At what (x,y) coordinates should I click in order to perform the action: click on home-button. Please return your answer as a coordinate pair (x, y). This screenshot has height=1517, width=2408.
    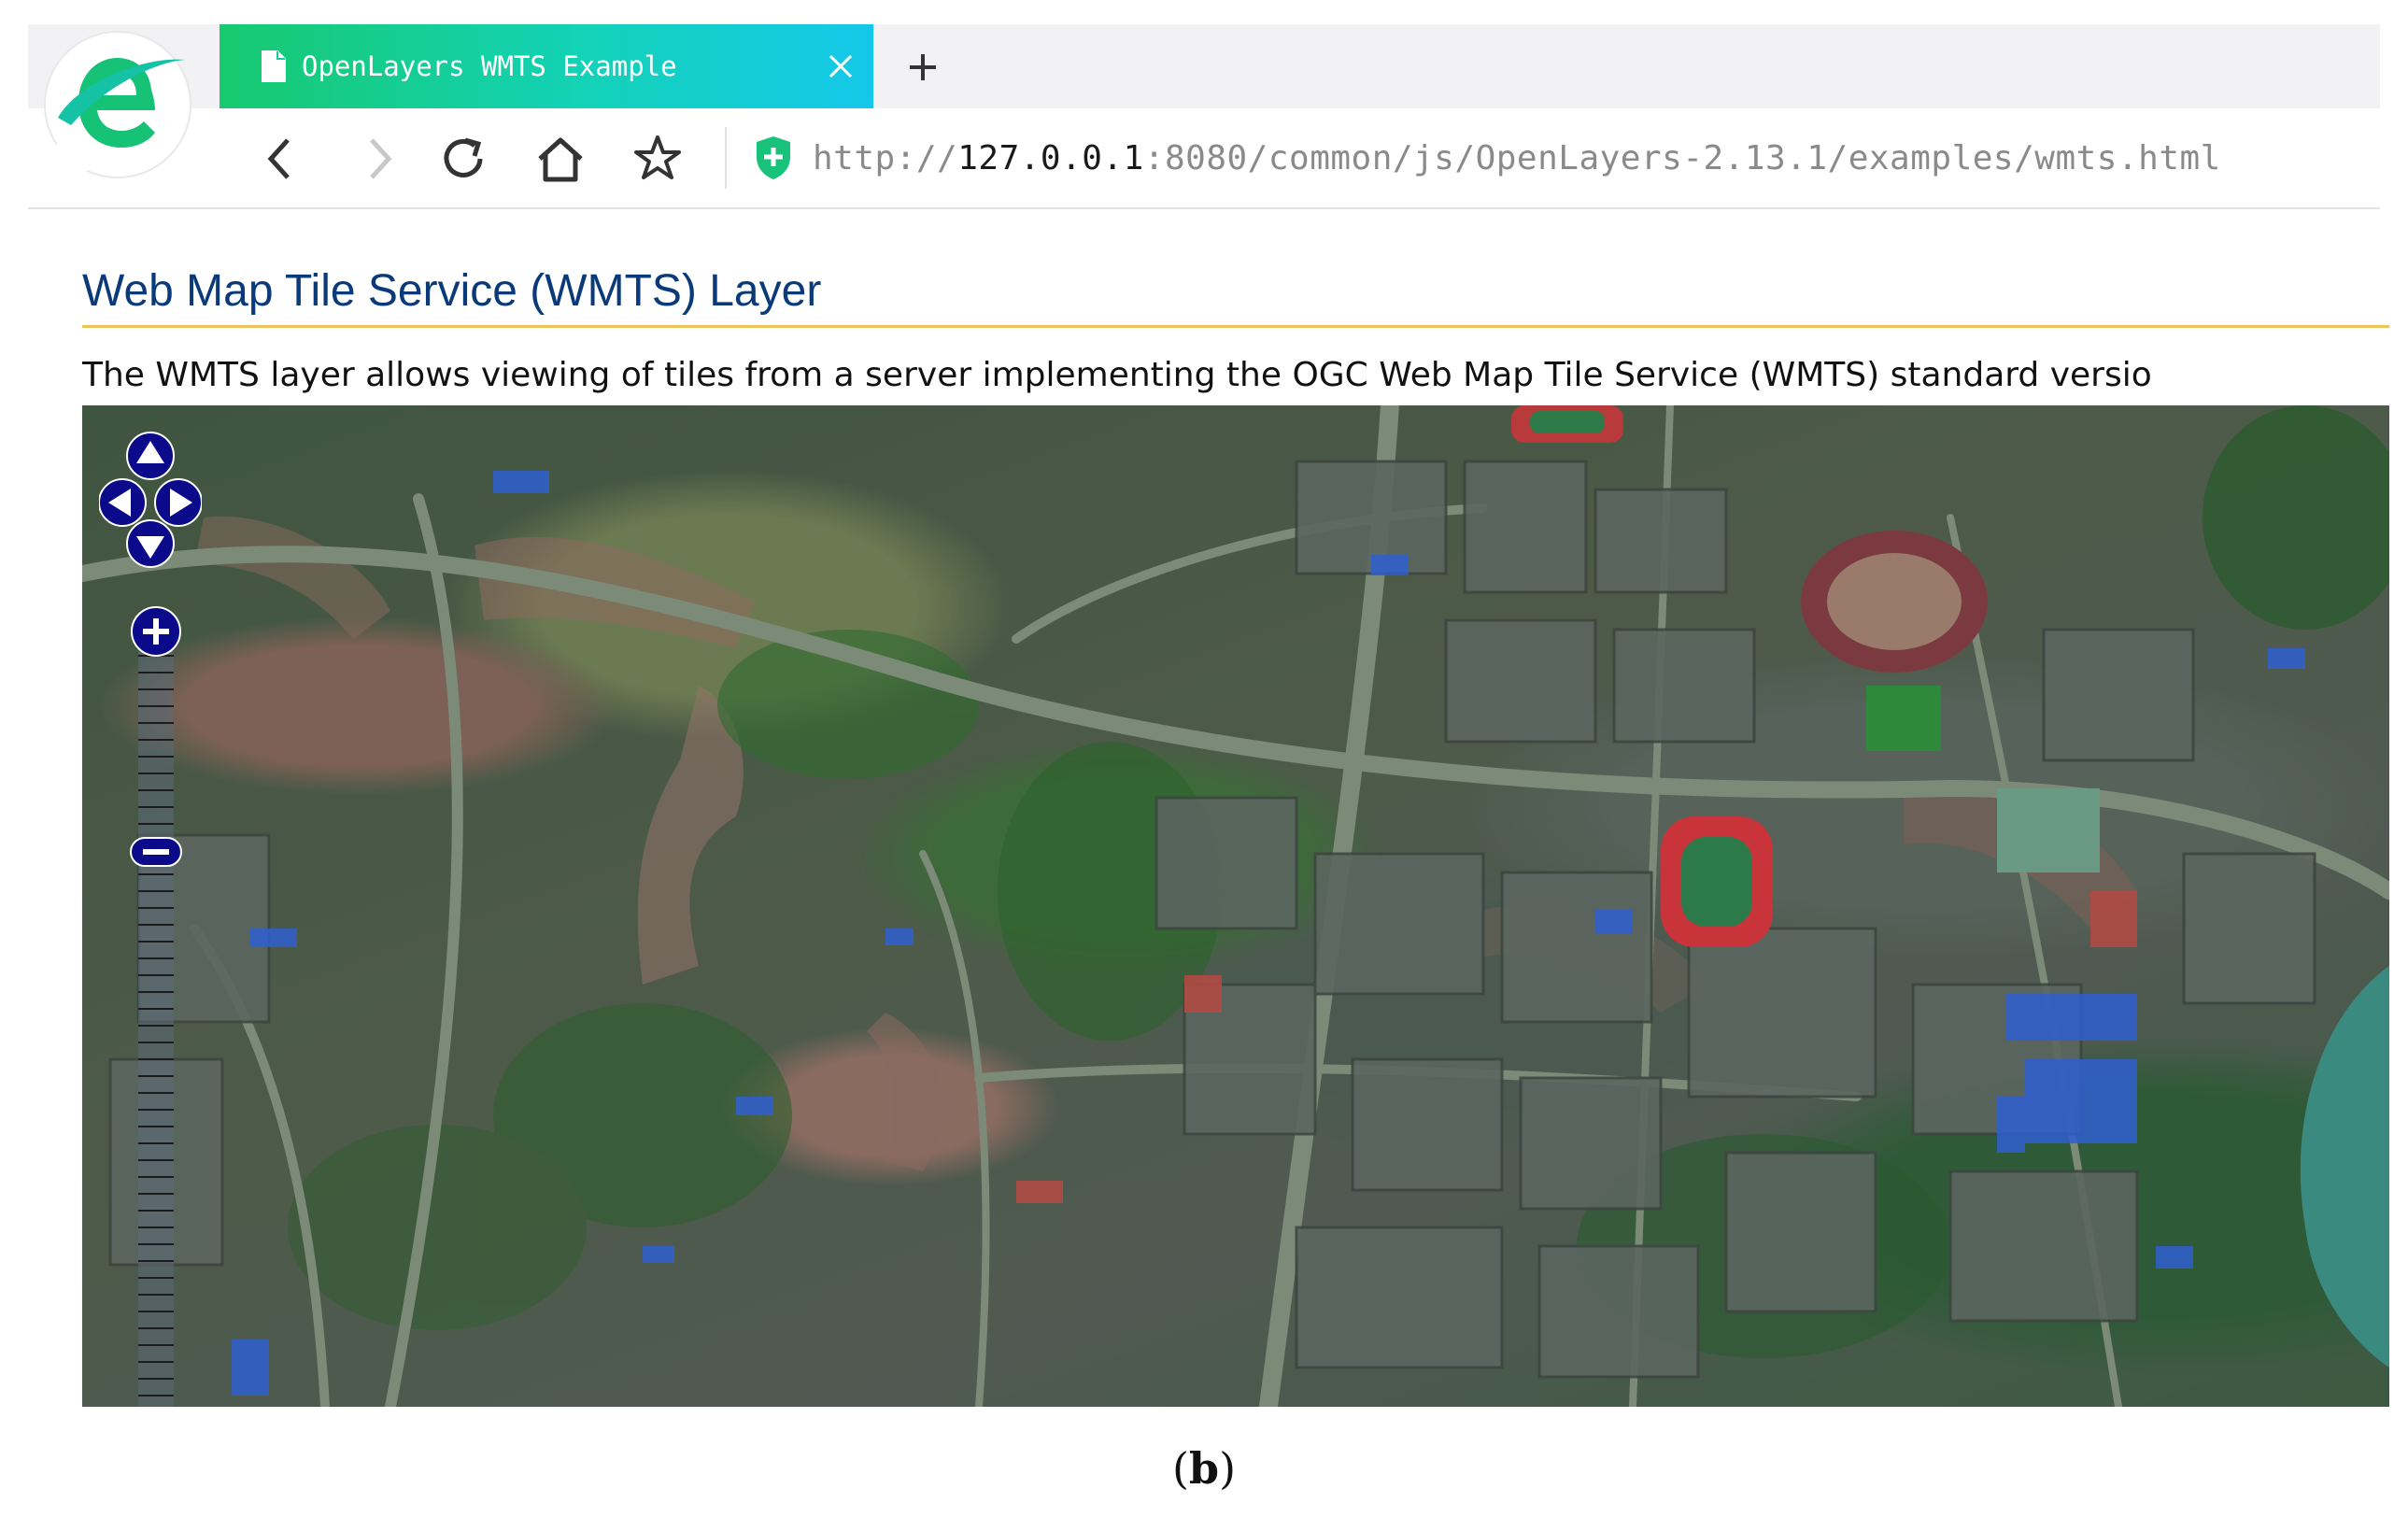
    Looking at the image, I should click on (560, 159).